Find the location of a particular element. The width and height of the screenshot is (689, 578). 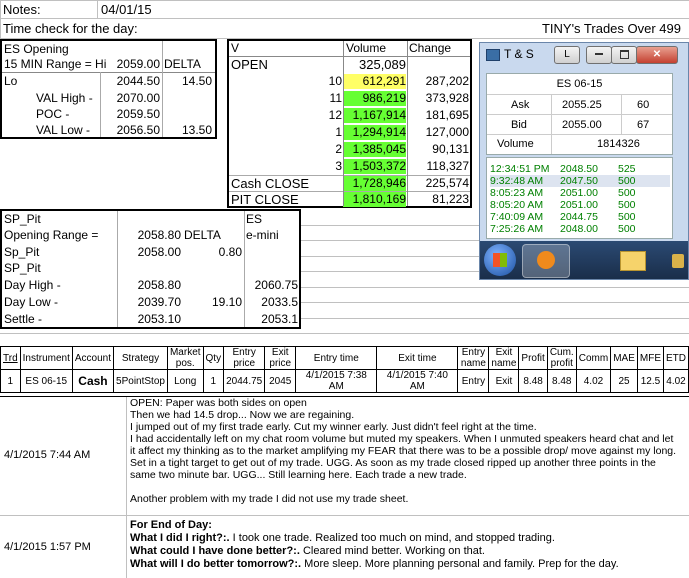

minimize-icon is located at coordinates (599, 54).